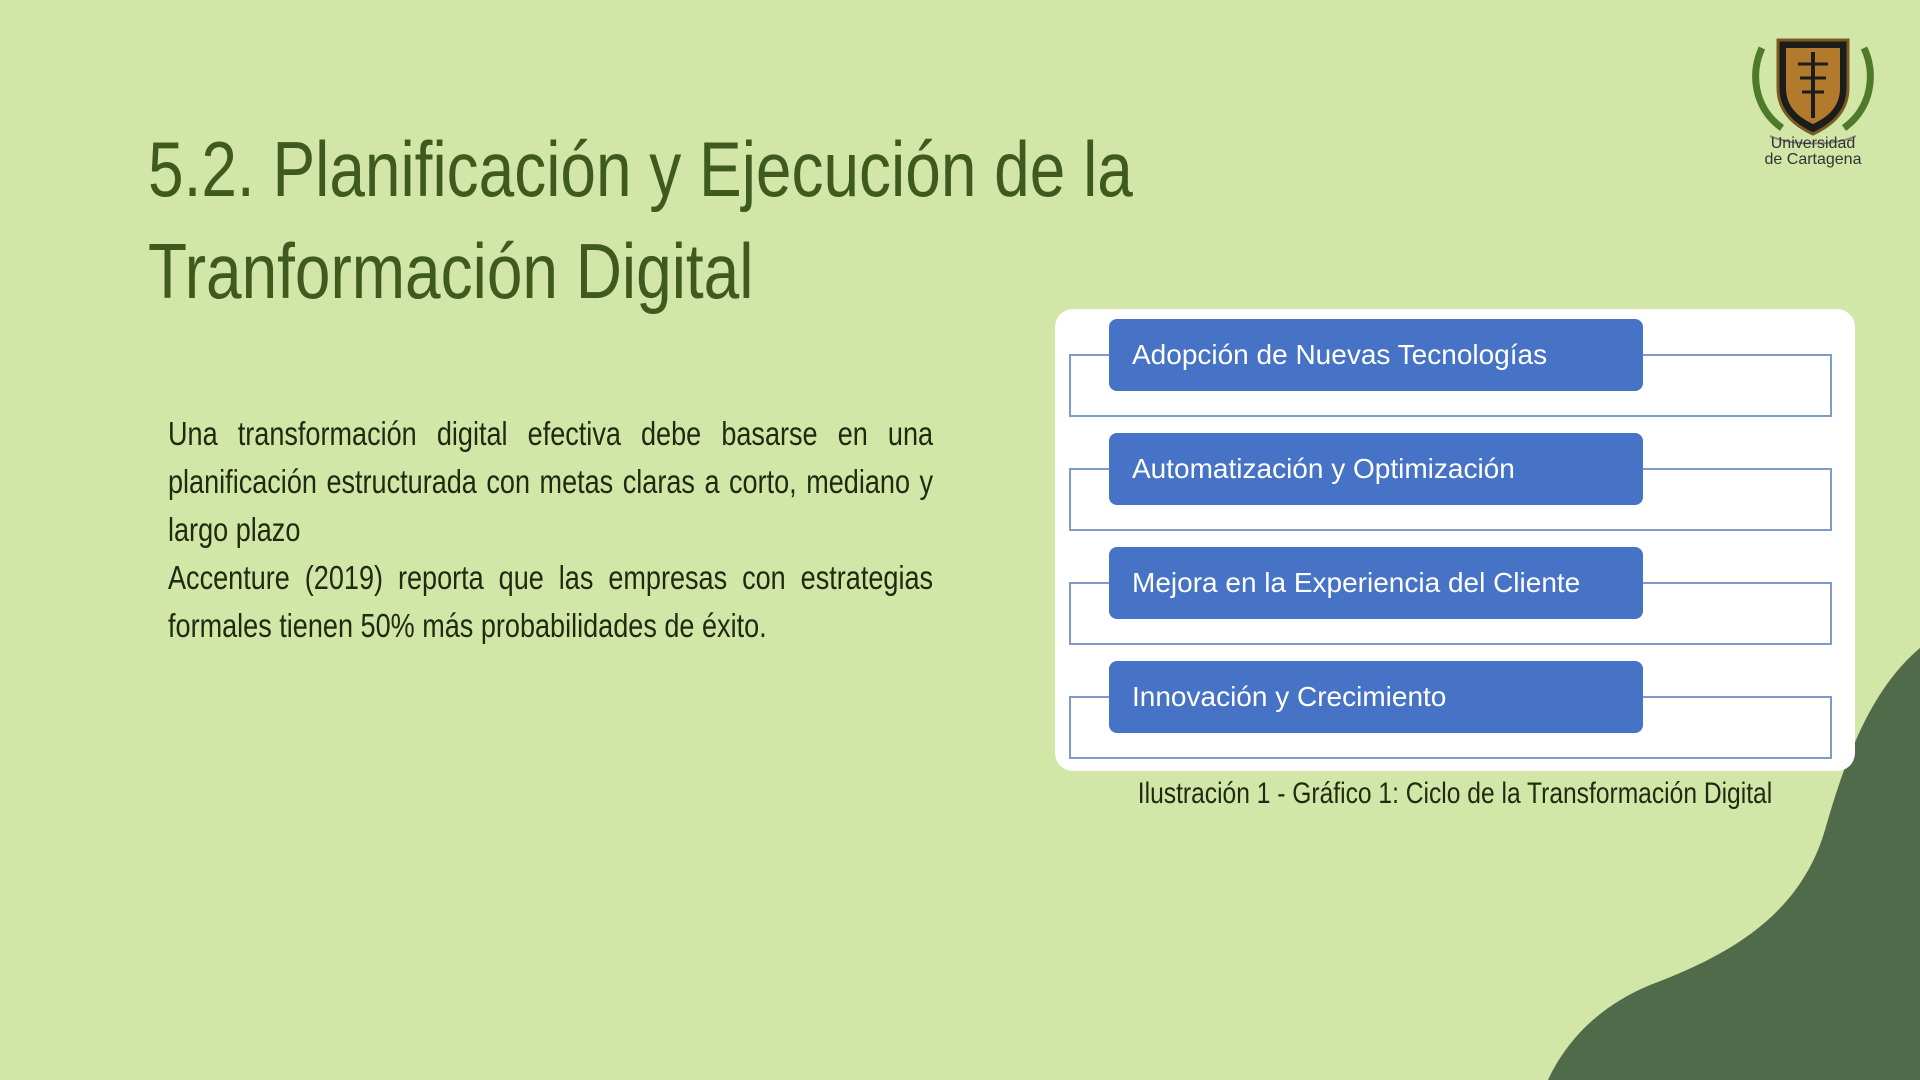 The width and height of the screenshot is (1920, 1080). Describe the element at coordinates (1376, 469) in the screenshot. I see `step-box-2: Automatización y Optimización` at that location.